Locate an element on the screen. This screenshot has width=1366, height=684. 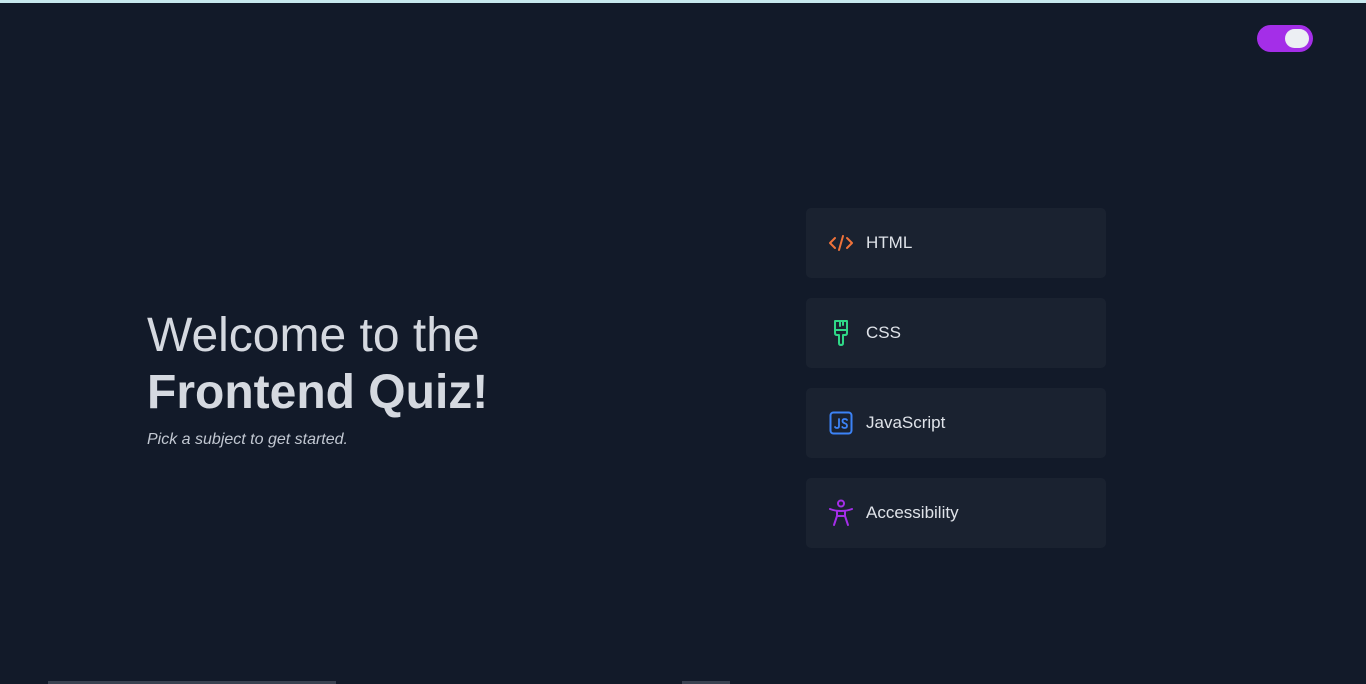
subject-label: HTML is located at coordinates (889, 242).